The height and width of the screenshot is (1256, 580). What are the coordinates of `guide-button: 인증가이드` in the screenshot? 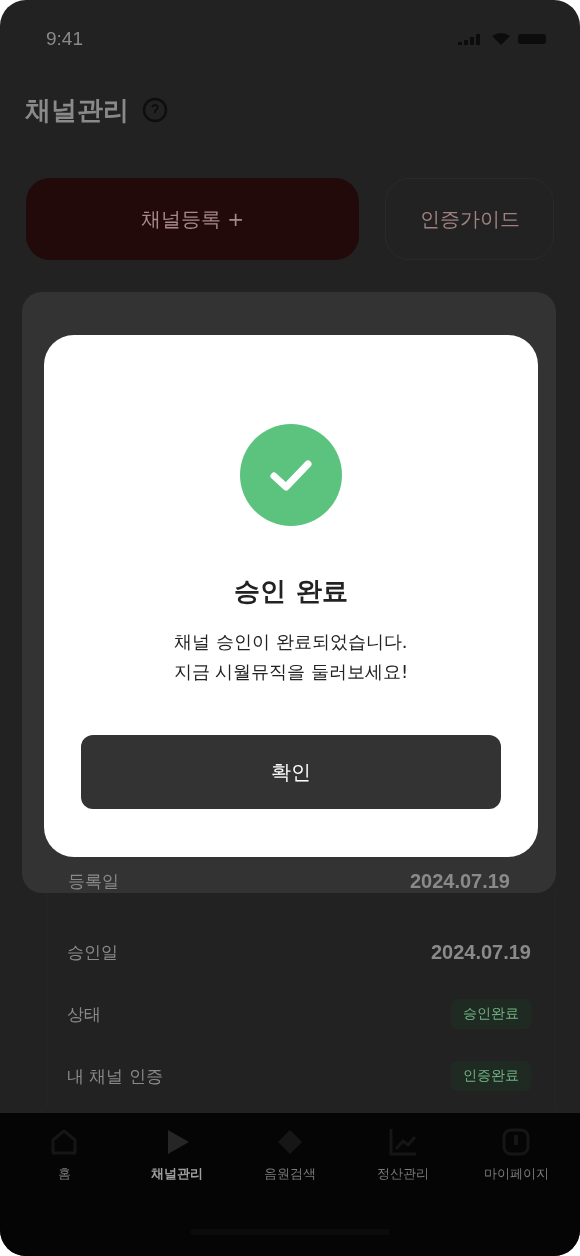 It's located at (469, 219).